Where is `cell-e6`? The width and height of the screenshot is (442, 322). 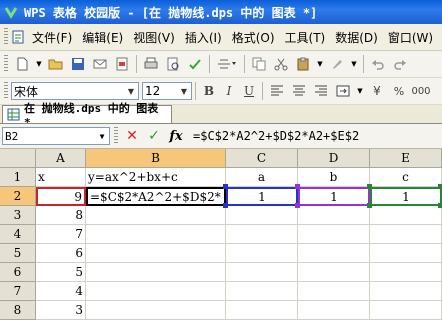
cell-e6 is located at coordinates (406, 272).